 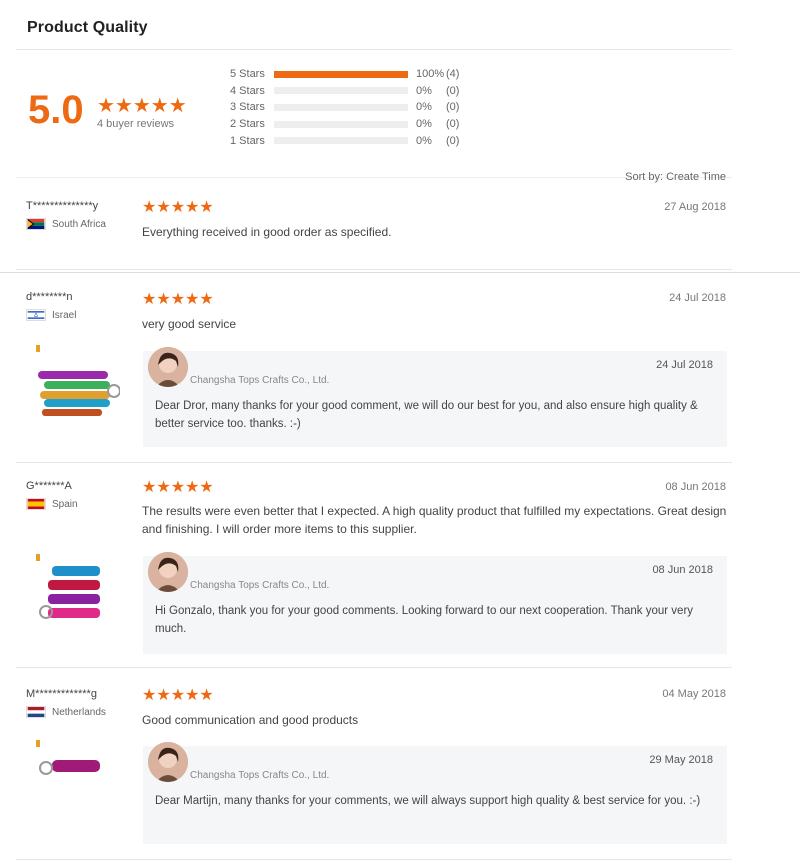 I want to click on country-name: Netherlands, so click(x=79, y=712).